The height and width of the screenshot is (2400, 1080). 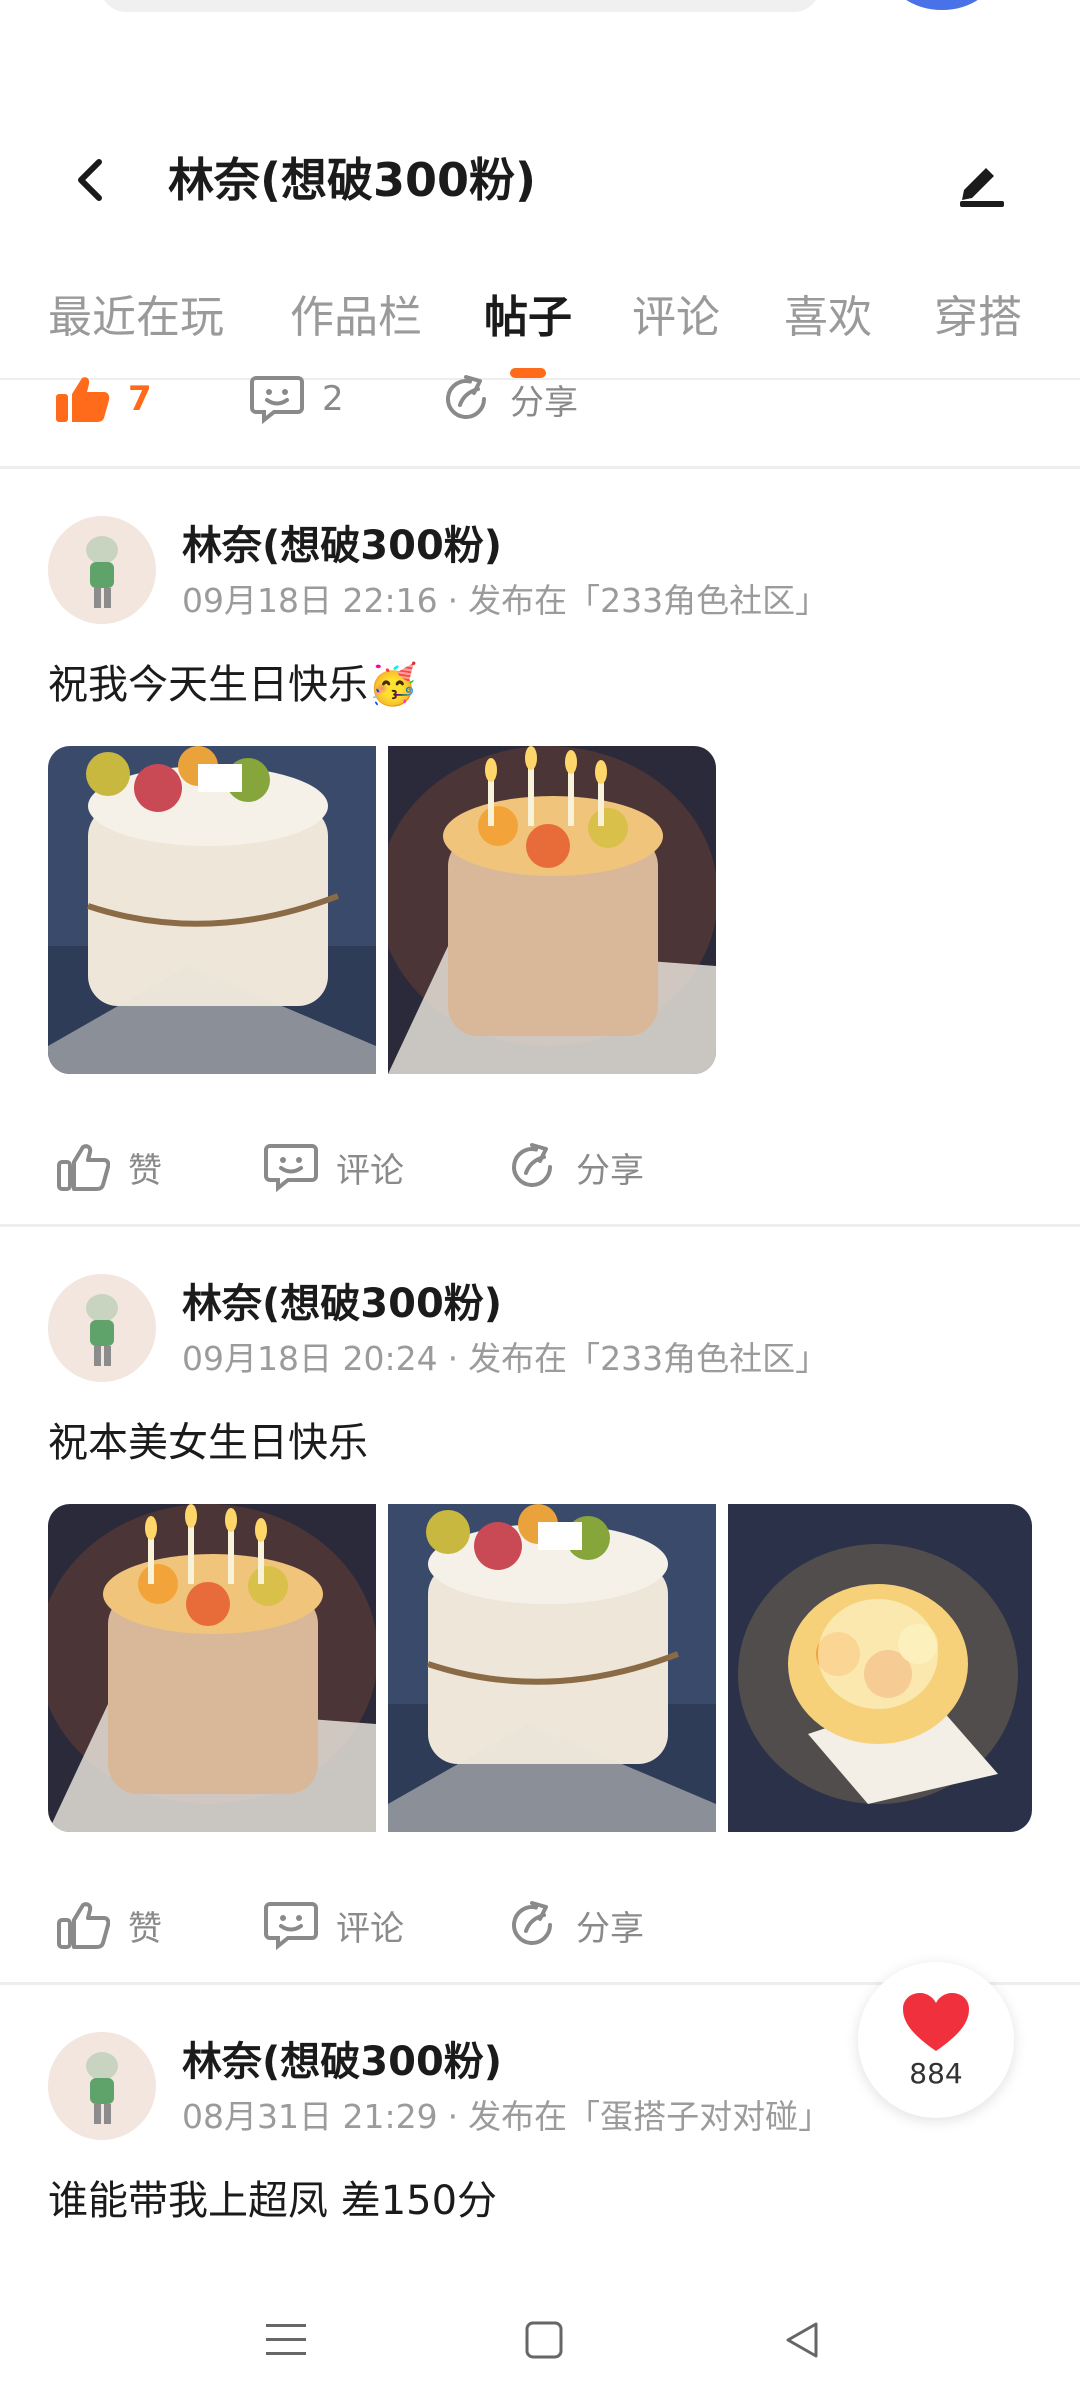 I want to click on back-nav-button, so click(x=802, y=2340).